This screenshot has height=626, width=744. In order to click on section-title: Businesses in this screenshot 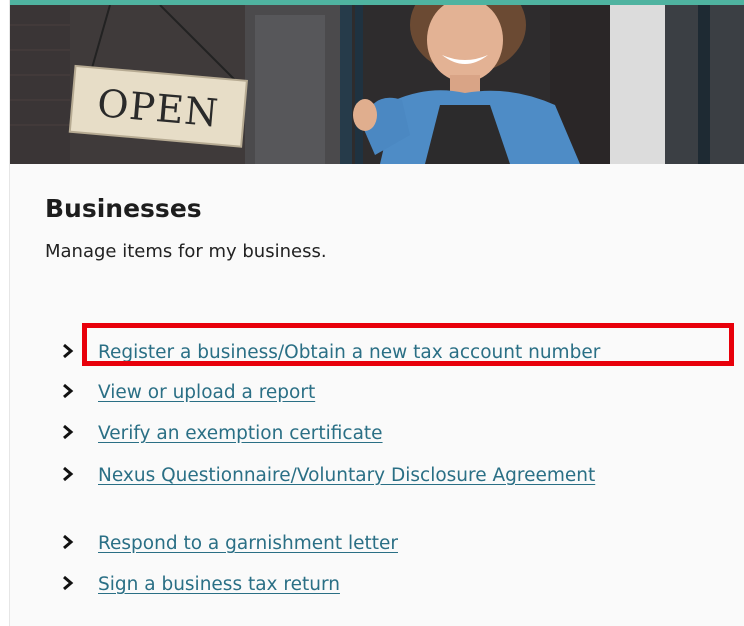, I will do `click(123, 208)`.